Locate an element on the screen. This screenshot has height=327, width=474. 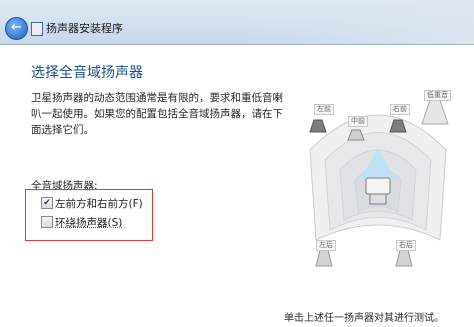
page-title: 选择全音域扬声器 is located at coordinates (87, 73).